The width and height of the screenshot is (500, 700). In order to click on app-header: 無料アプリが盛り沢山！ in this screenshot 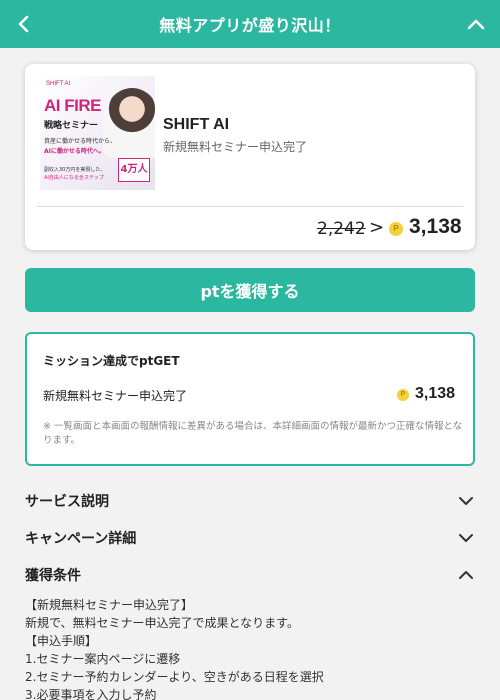, I will do `click(250, 24)`.